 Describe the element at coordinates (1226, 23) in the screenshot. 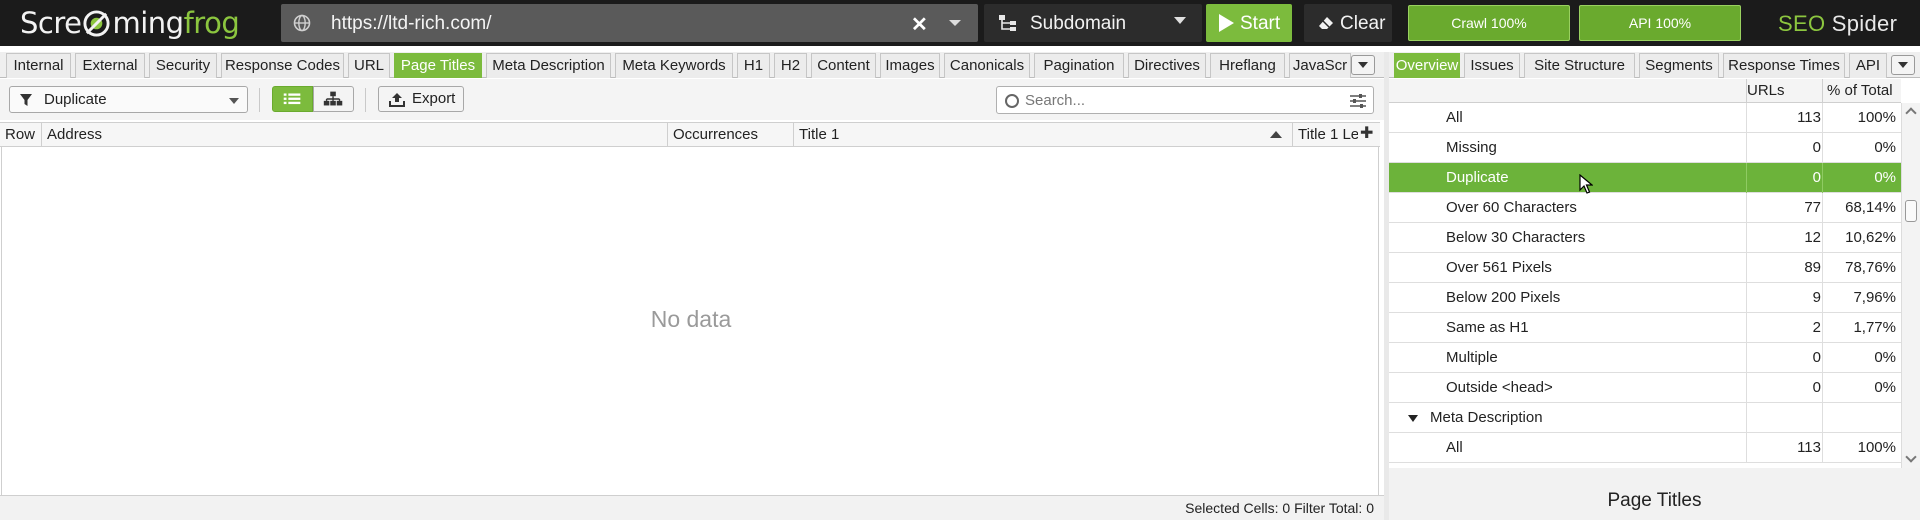

I see `play-icon` at that location.